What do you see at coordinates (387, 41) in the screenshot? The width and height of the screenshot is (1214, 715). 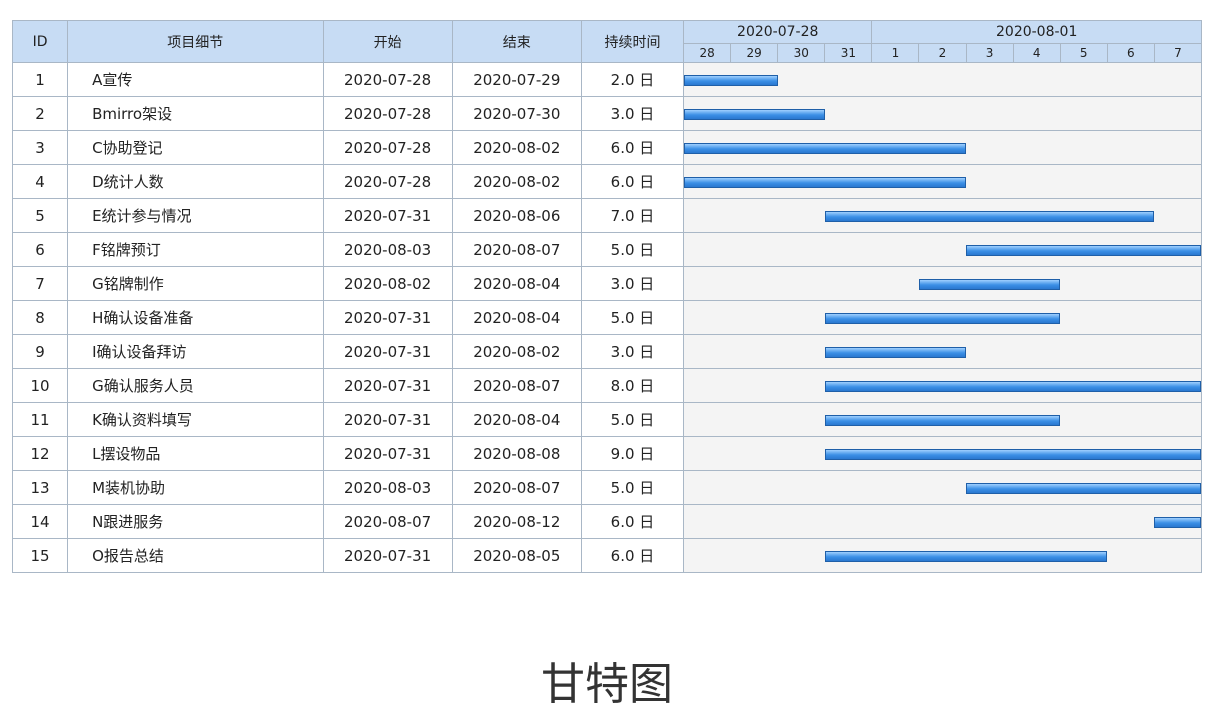 I see `header-start: 开始` at bounding box center [387, 41].